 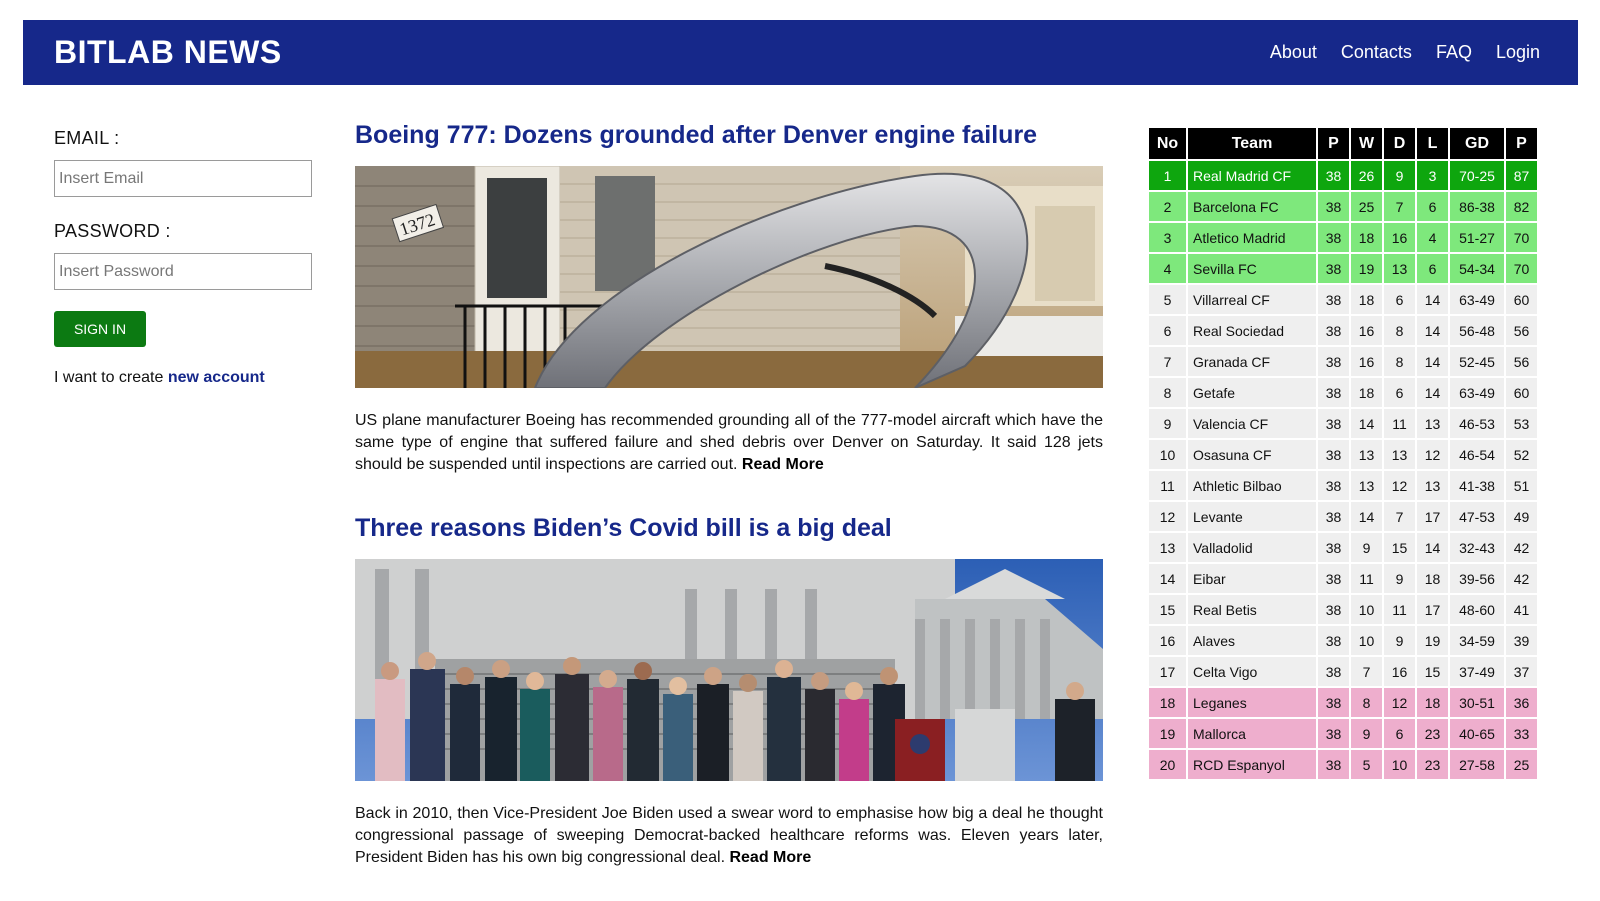 I want to click on table-row: 9 Valencia CF 38 14 11 13 46-53 53, so click(x=1343, y=422).